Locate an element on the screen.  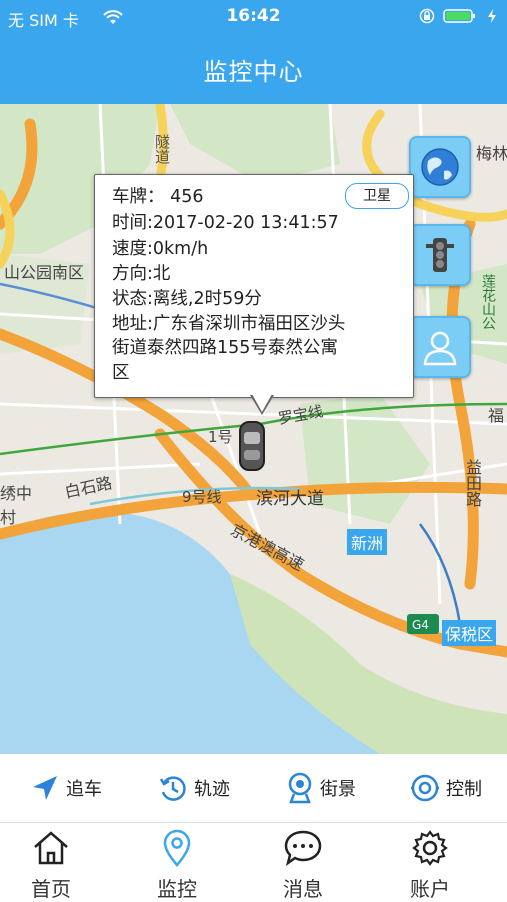
battery-icon is located at coordinates (459, 16).